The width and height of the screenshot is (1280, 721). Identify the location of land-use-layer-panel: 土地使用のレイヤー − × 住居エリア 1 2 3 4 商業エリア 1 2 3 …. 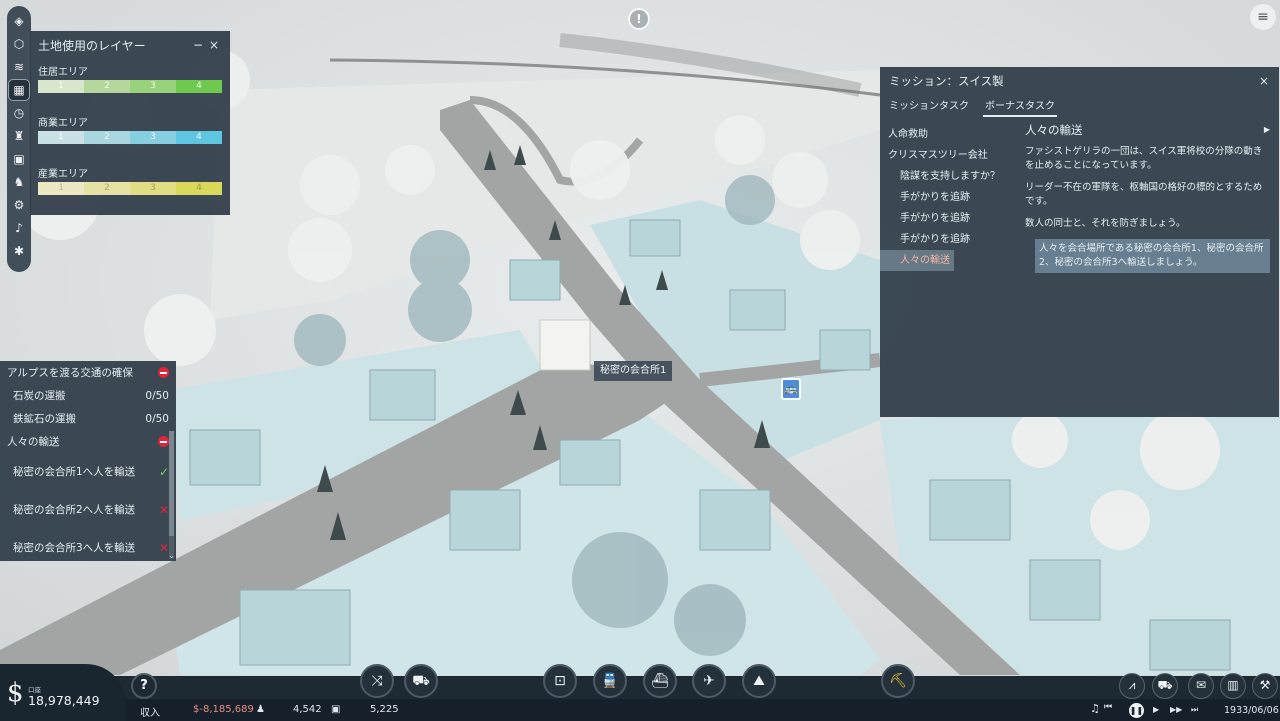
(130, 123).